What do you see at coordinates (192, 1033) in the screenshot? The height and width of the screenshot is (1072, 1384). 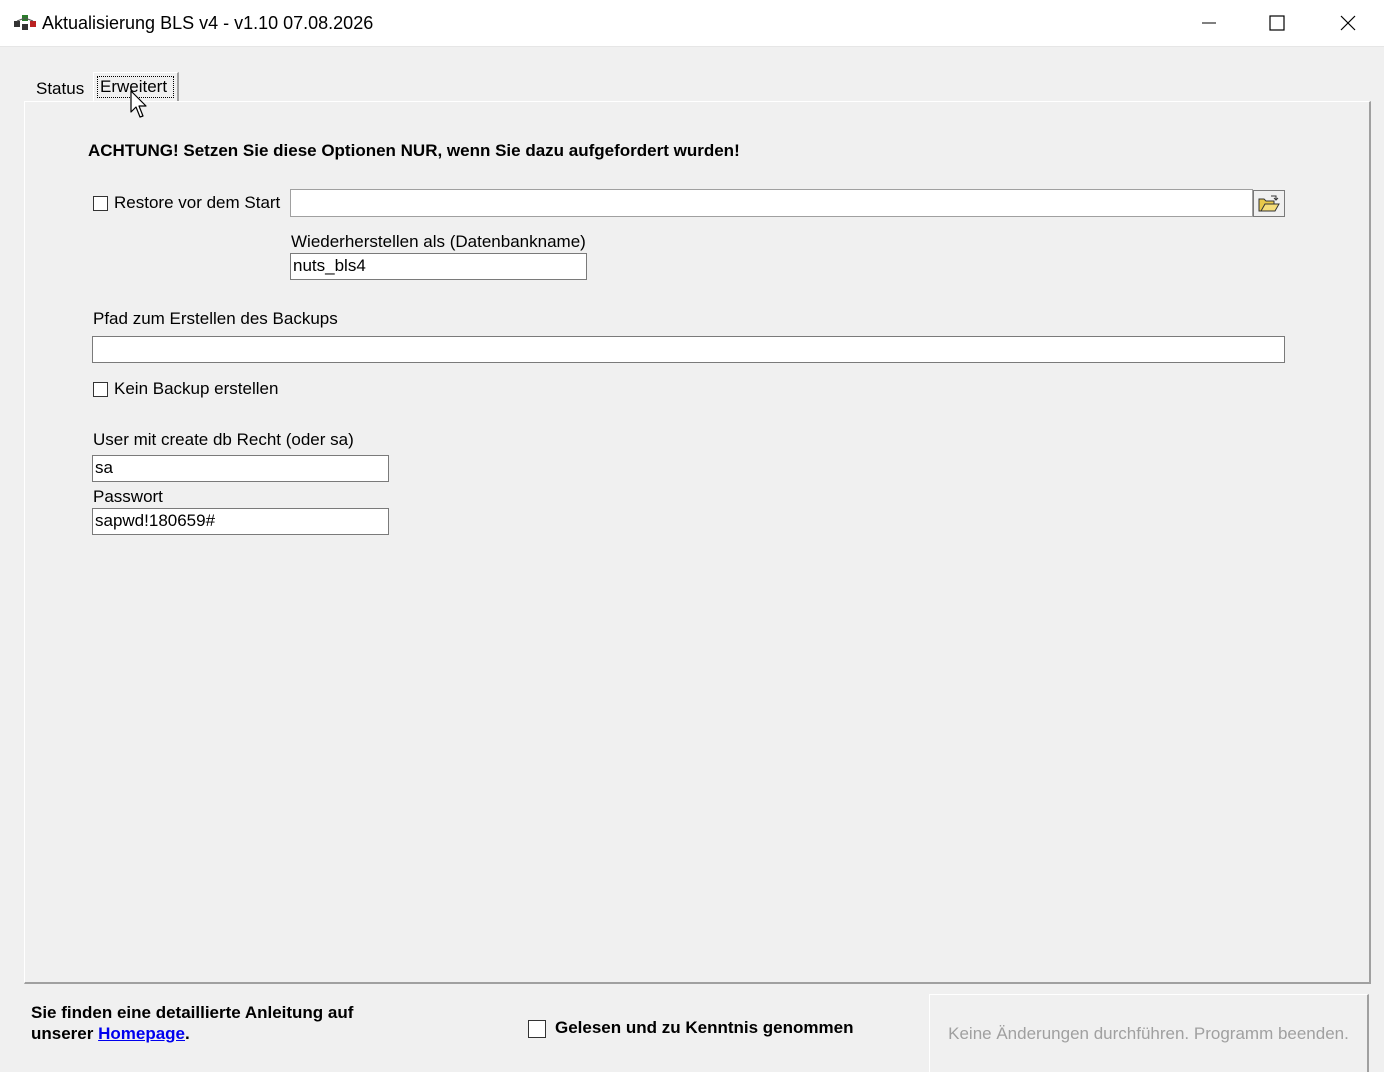 I see `footer-info-line2: unserer Homepage.` at bounding box center [192, 1033].